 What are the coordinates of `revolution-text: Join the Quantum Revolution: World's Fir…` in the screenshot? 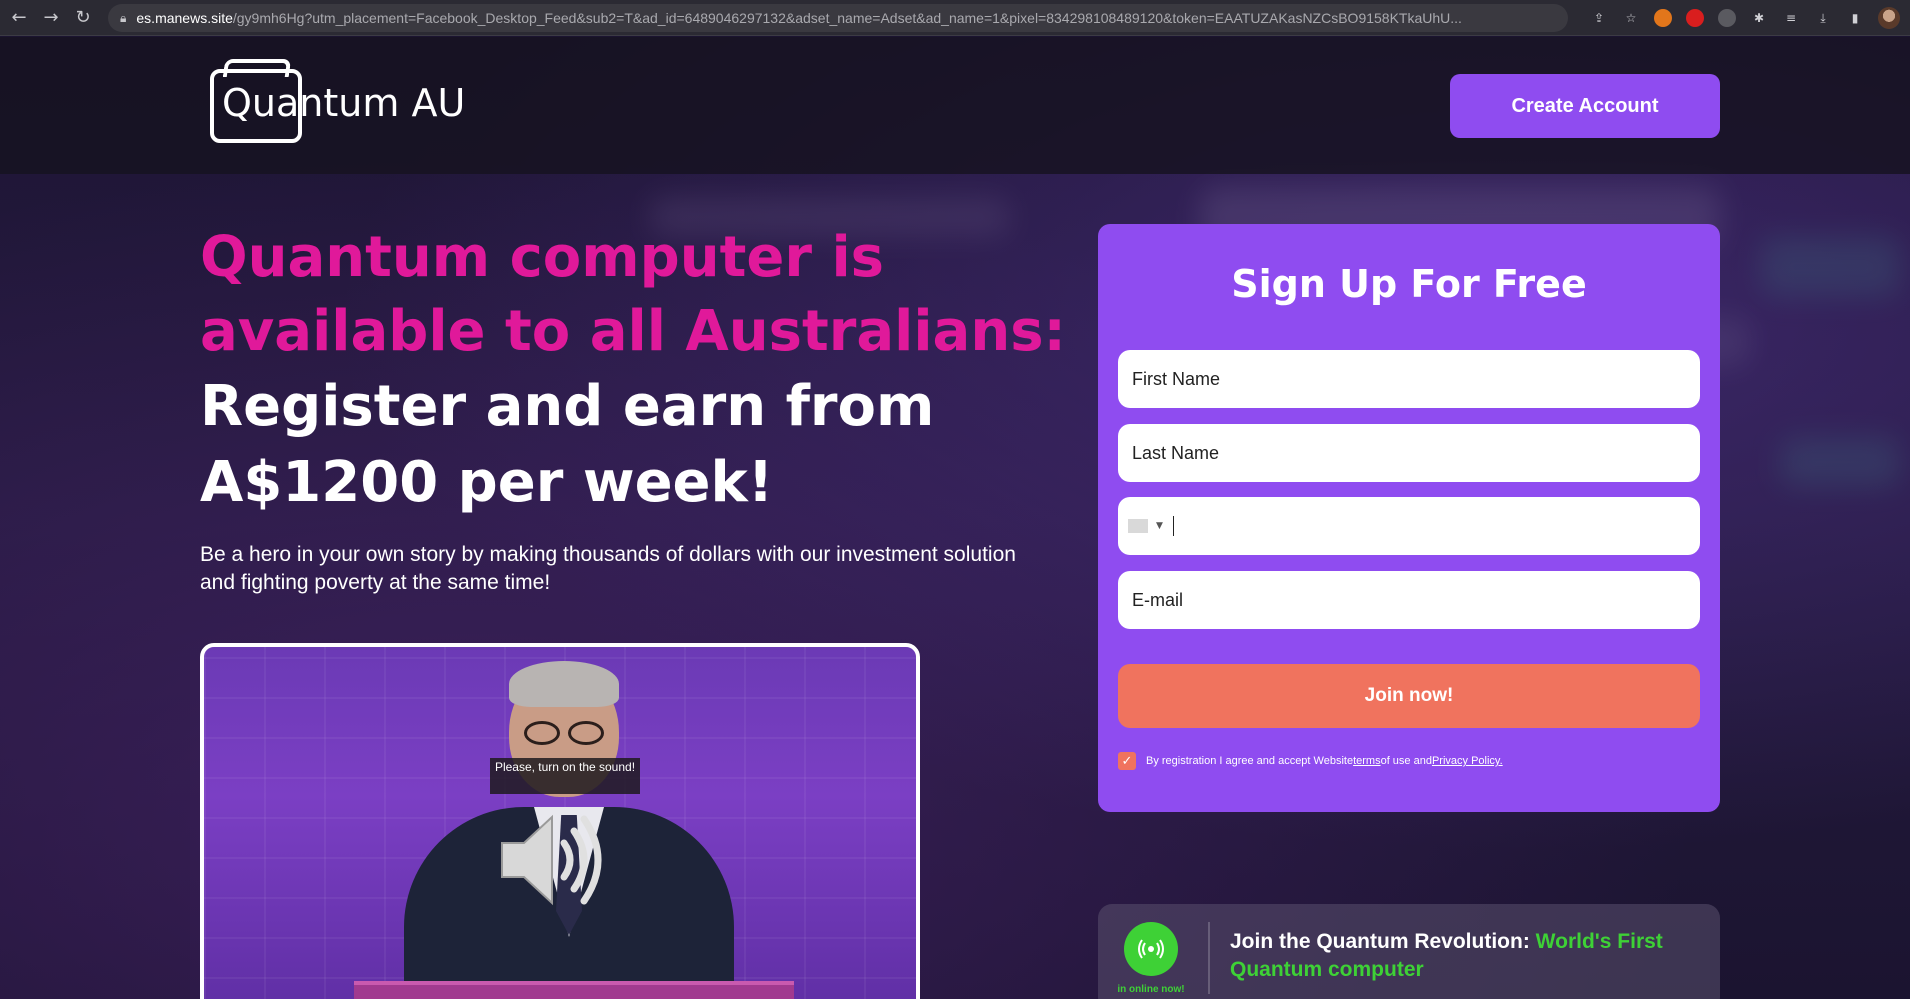 It's located at (1460, 956).